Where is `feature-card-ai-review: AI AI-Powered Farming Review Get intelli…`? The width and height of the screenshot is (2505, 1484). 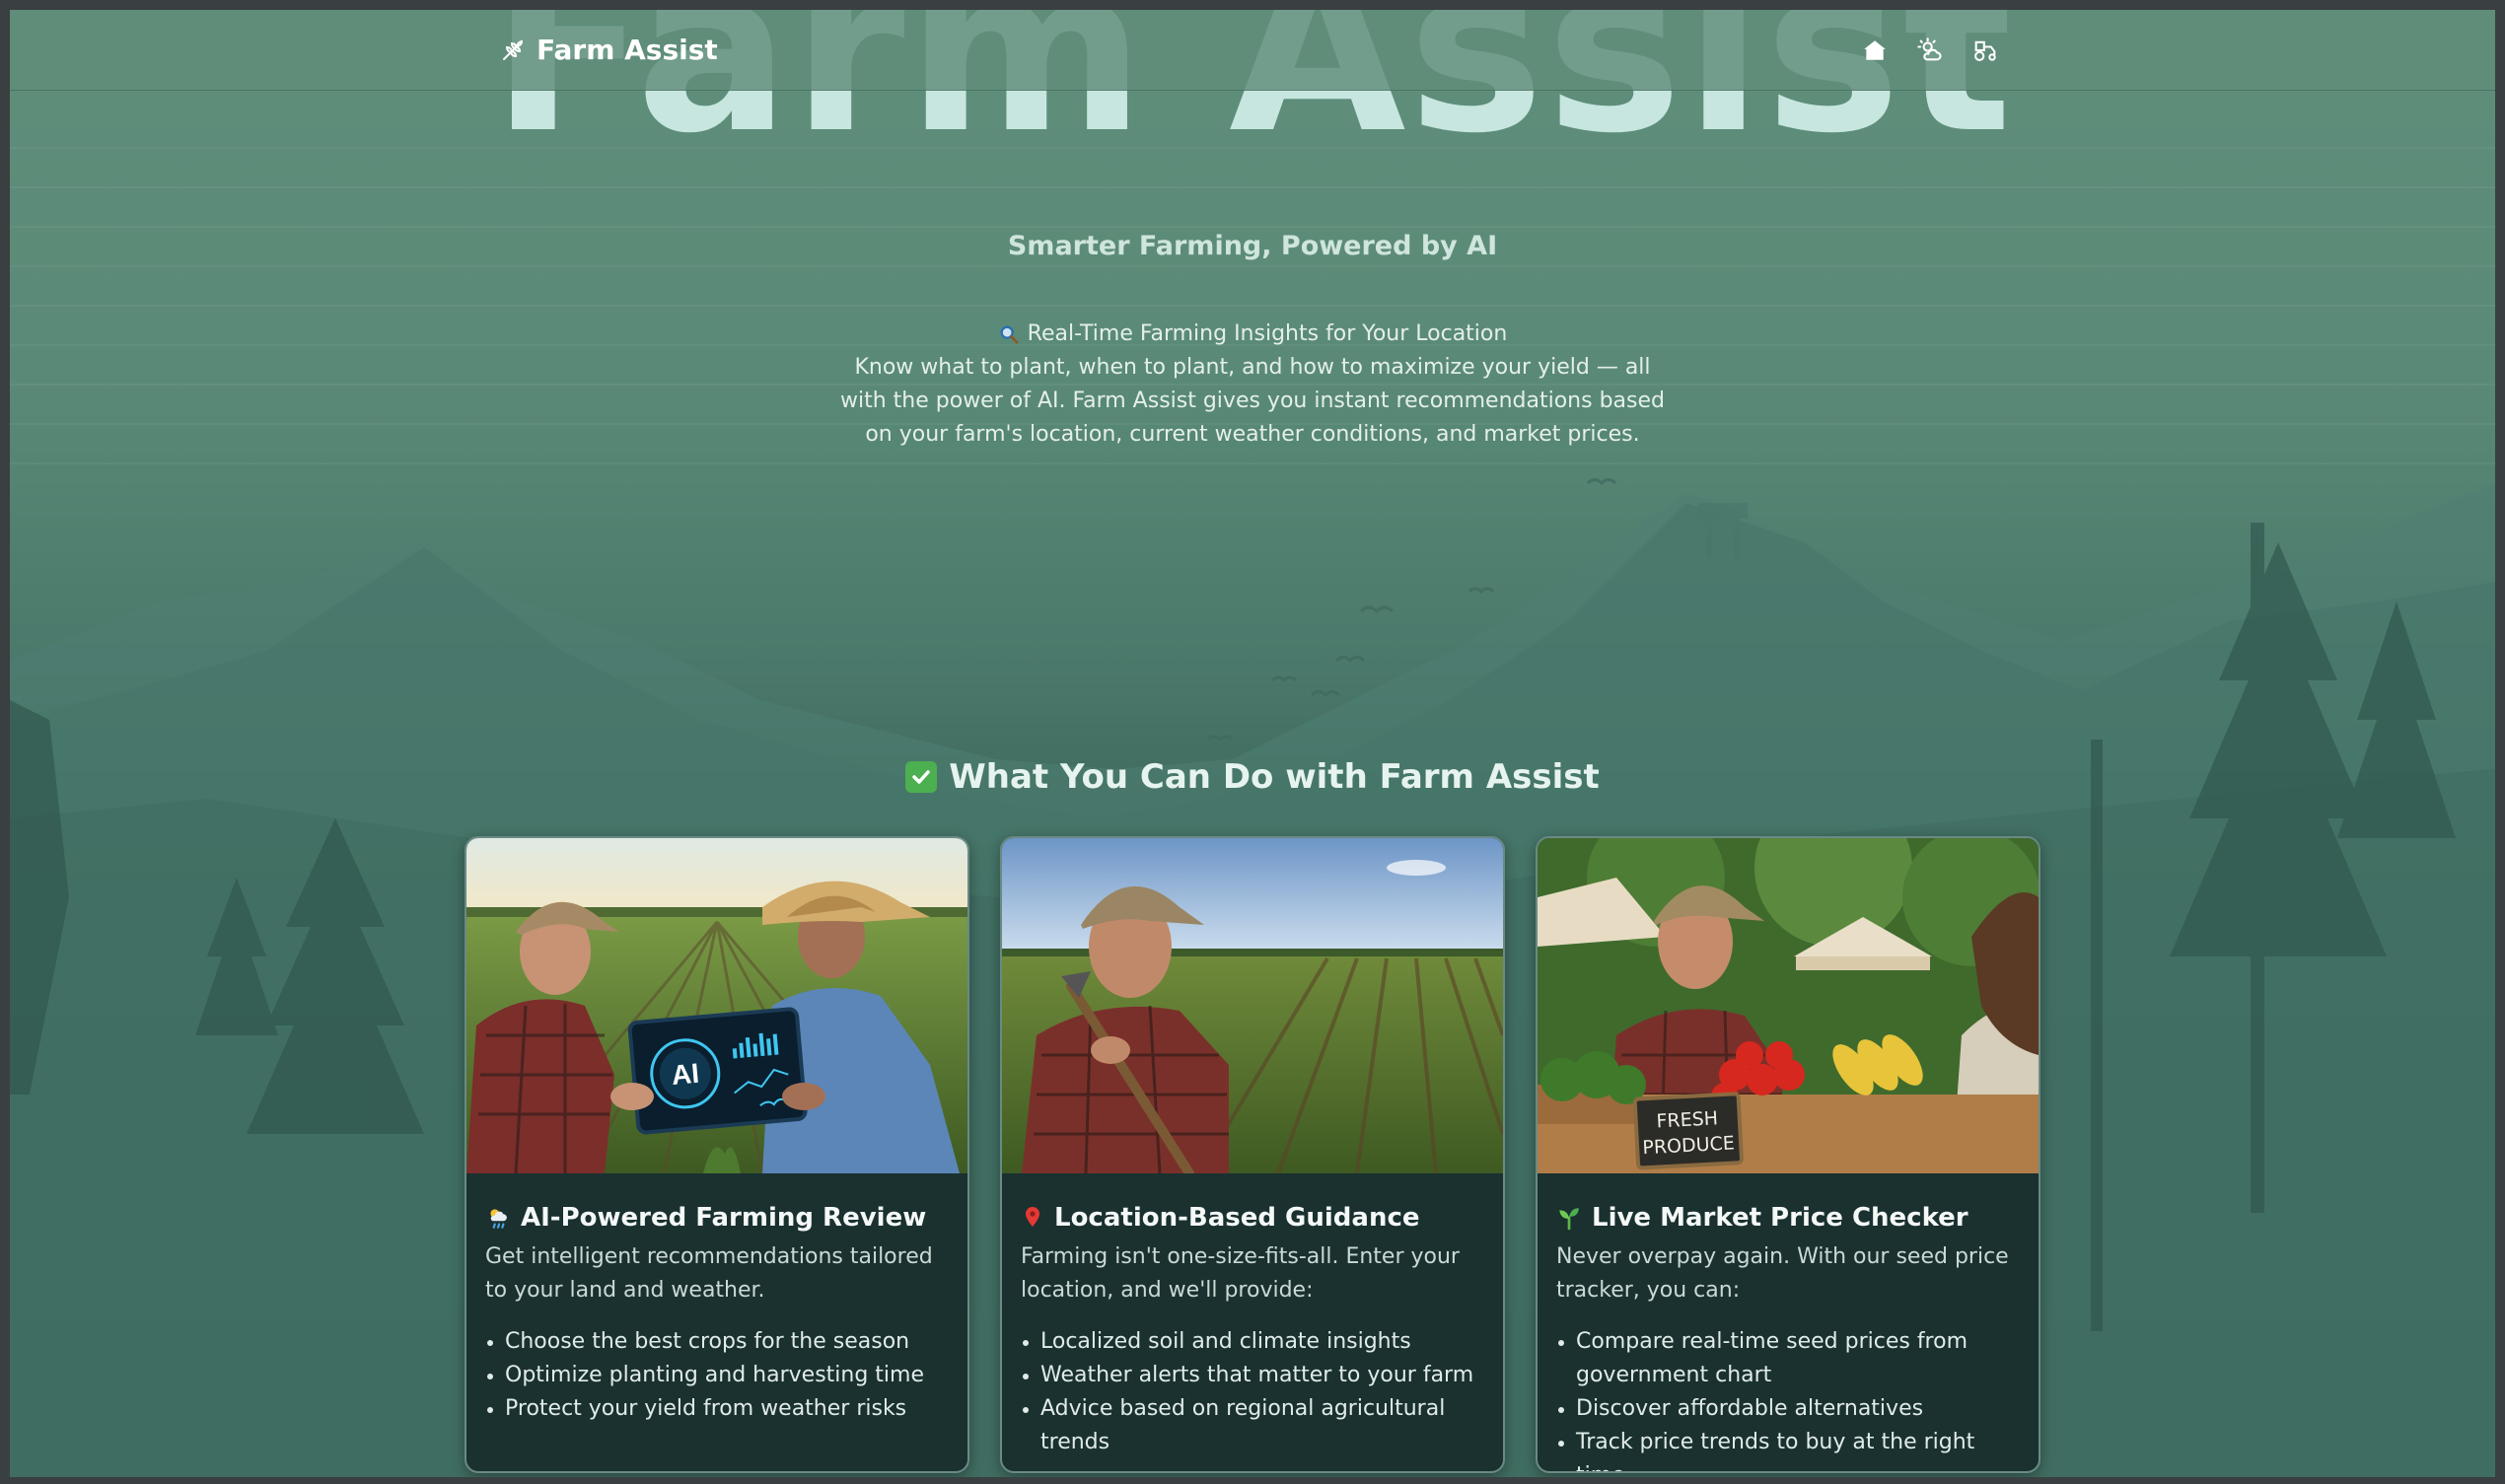
feature-card-ai-review: AI AI-Powered Farming Review Get intelli… is located at coordinates (717, 1154).